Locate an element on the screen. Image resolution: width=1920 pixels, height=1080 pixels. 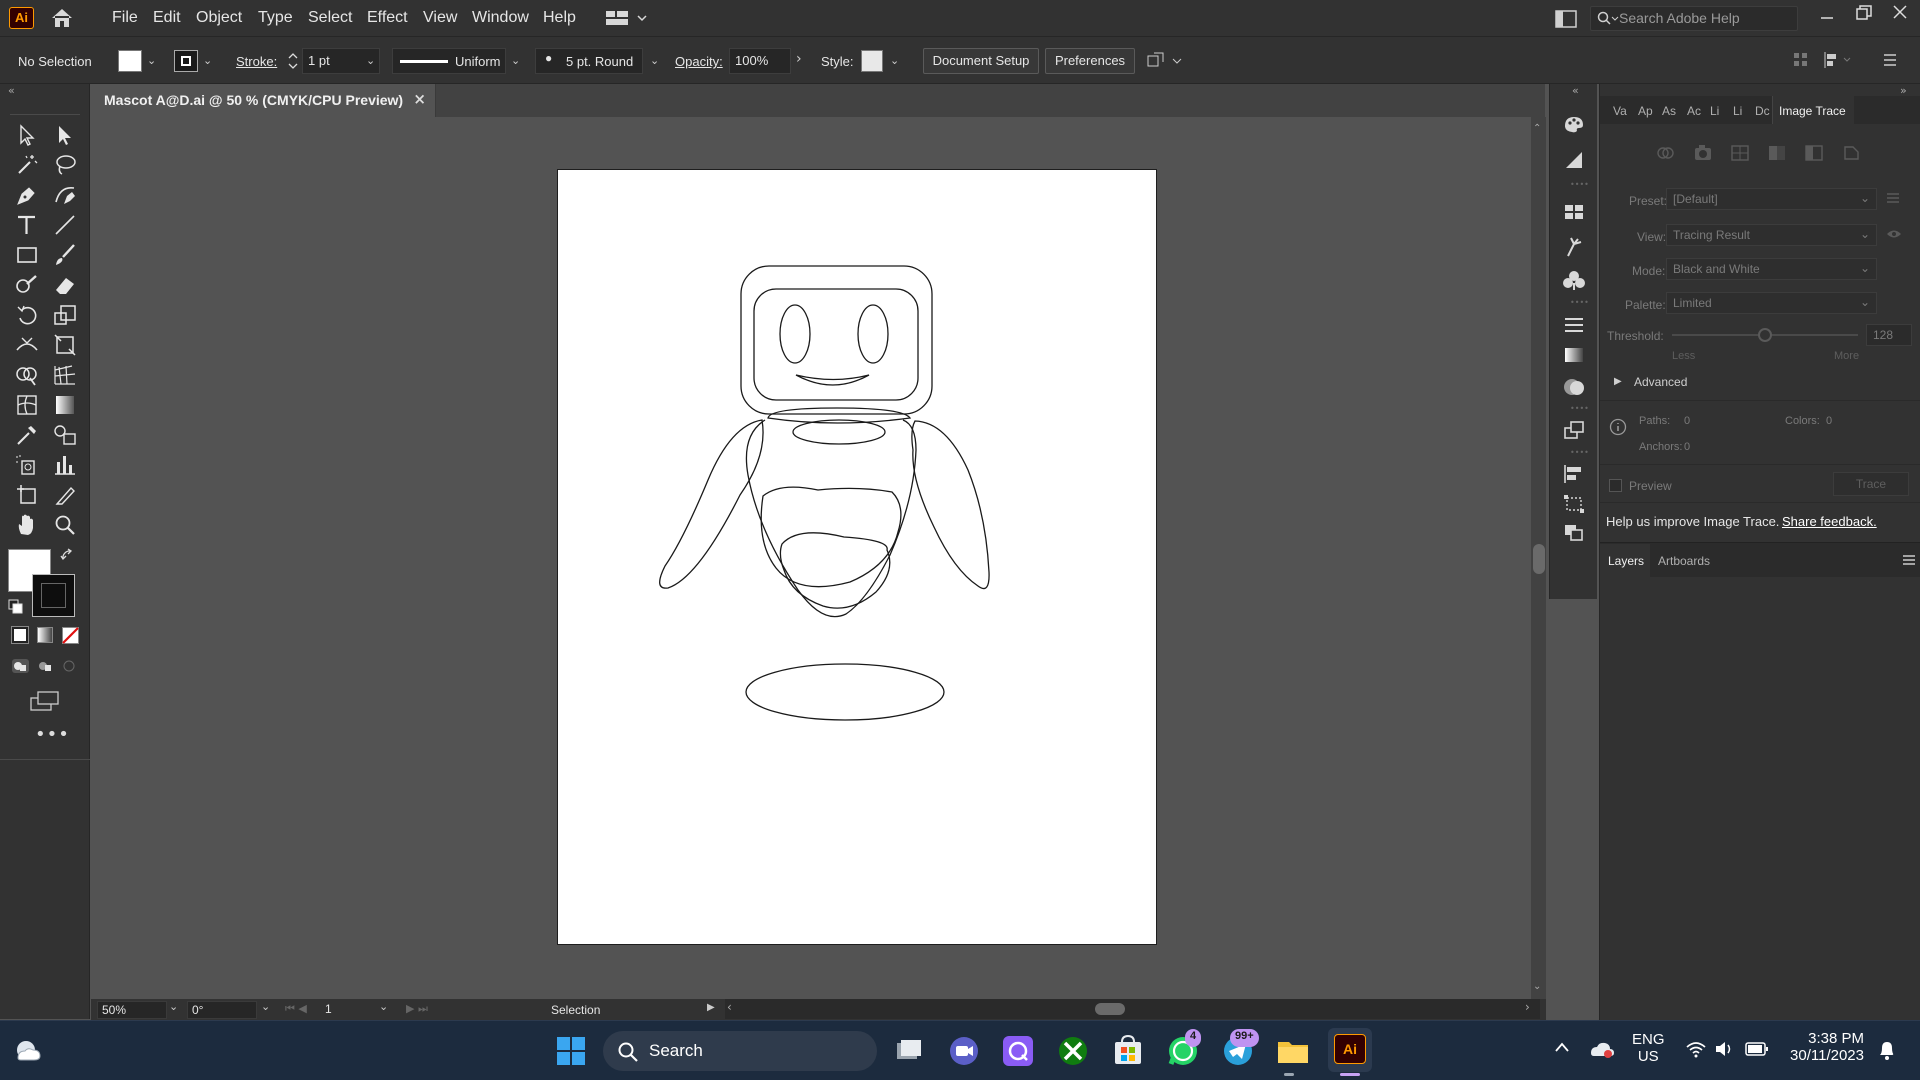
eraser-tool-icon is located at coordinates (65, 285).